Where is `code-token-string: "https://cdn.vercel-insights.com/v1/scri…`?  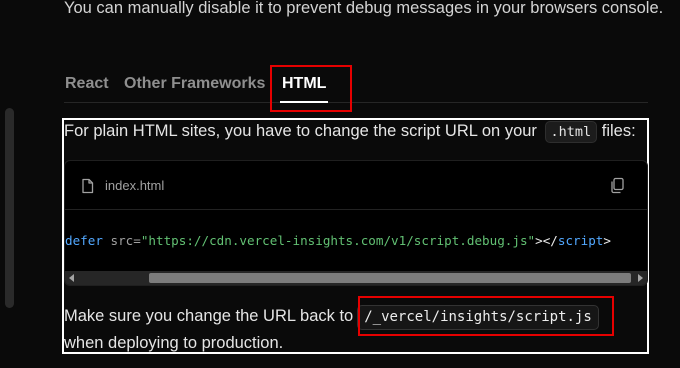
code-token-string: "https://cdn.vercel-insights.com/v1/scri… is located at coordinates (338, 240).